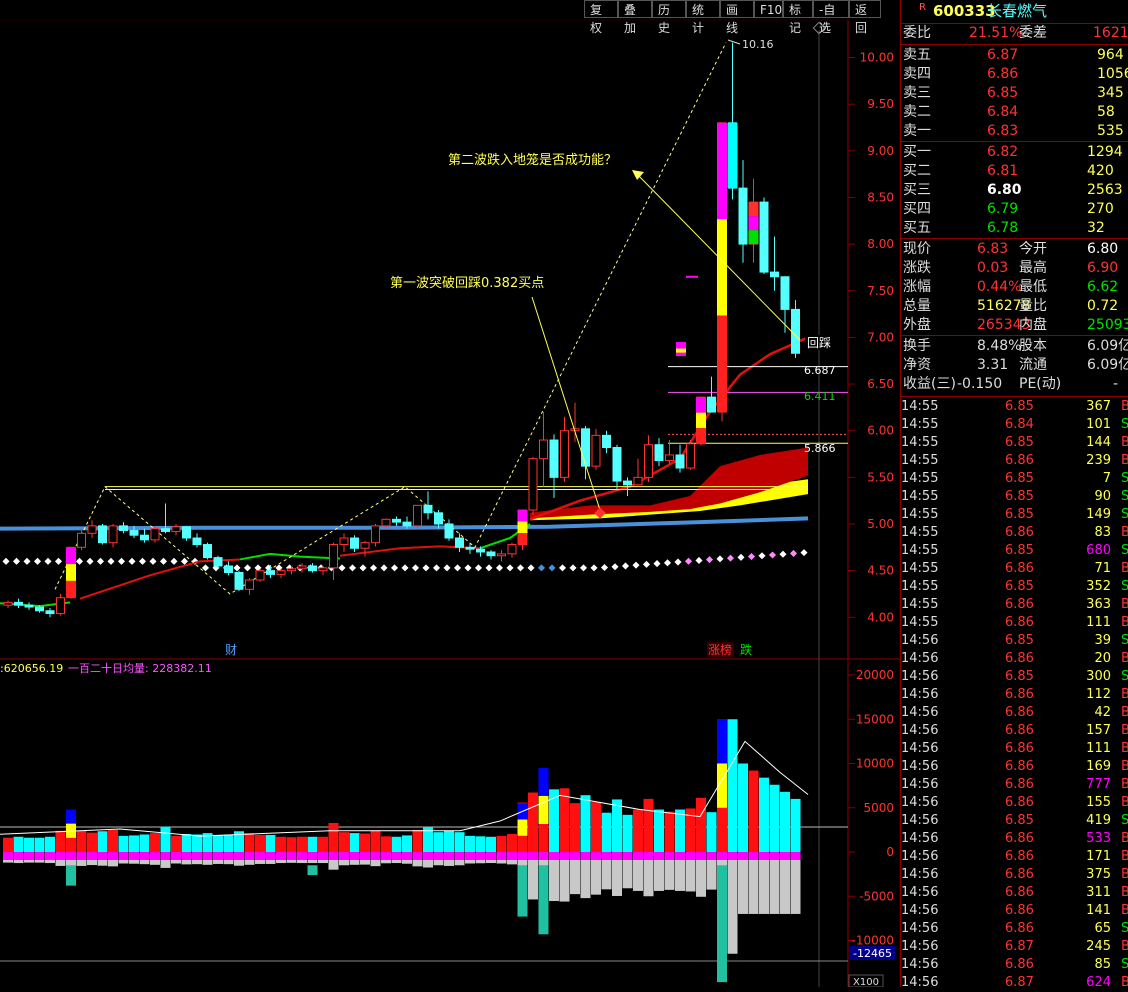 The width and height of the screenshot is (1128, 992). Describe the element at coordinates (865, 17) in the screenshot. I see `toolbar-button-8: 返回` at that location.